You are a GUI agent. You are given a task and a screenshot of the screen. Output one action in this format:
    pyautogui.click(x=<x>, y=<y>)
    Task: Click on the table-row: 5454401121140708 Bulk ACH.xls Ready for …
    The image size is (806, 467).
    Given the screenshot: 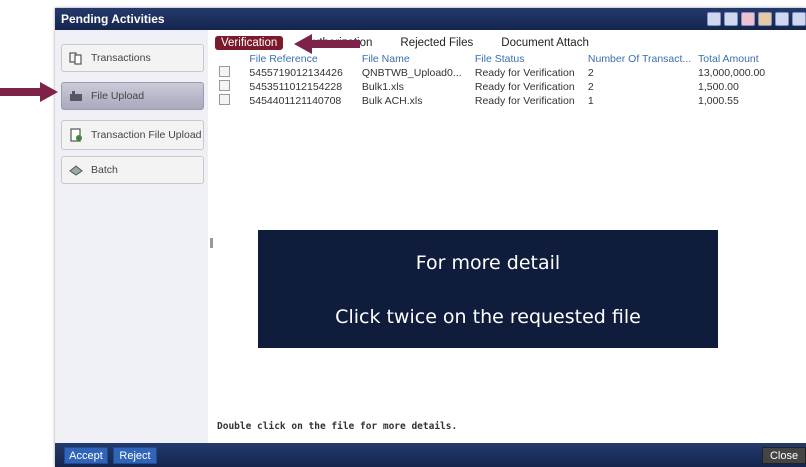 What is the action you would take?
    pyautogui.click(x=509, y=101)
    